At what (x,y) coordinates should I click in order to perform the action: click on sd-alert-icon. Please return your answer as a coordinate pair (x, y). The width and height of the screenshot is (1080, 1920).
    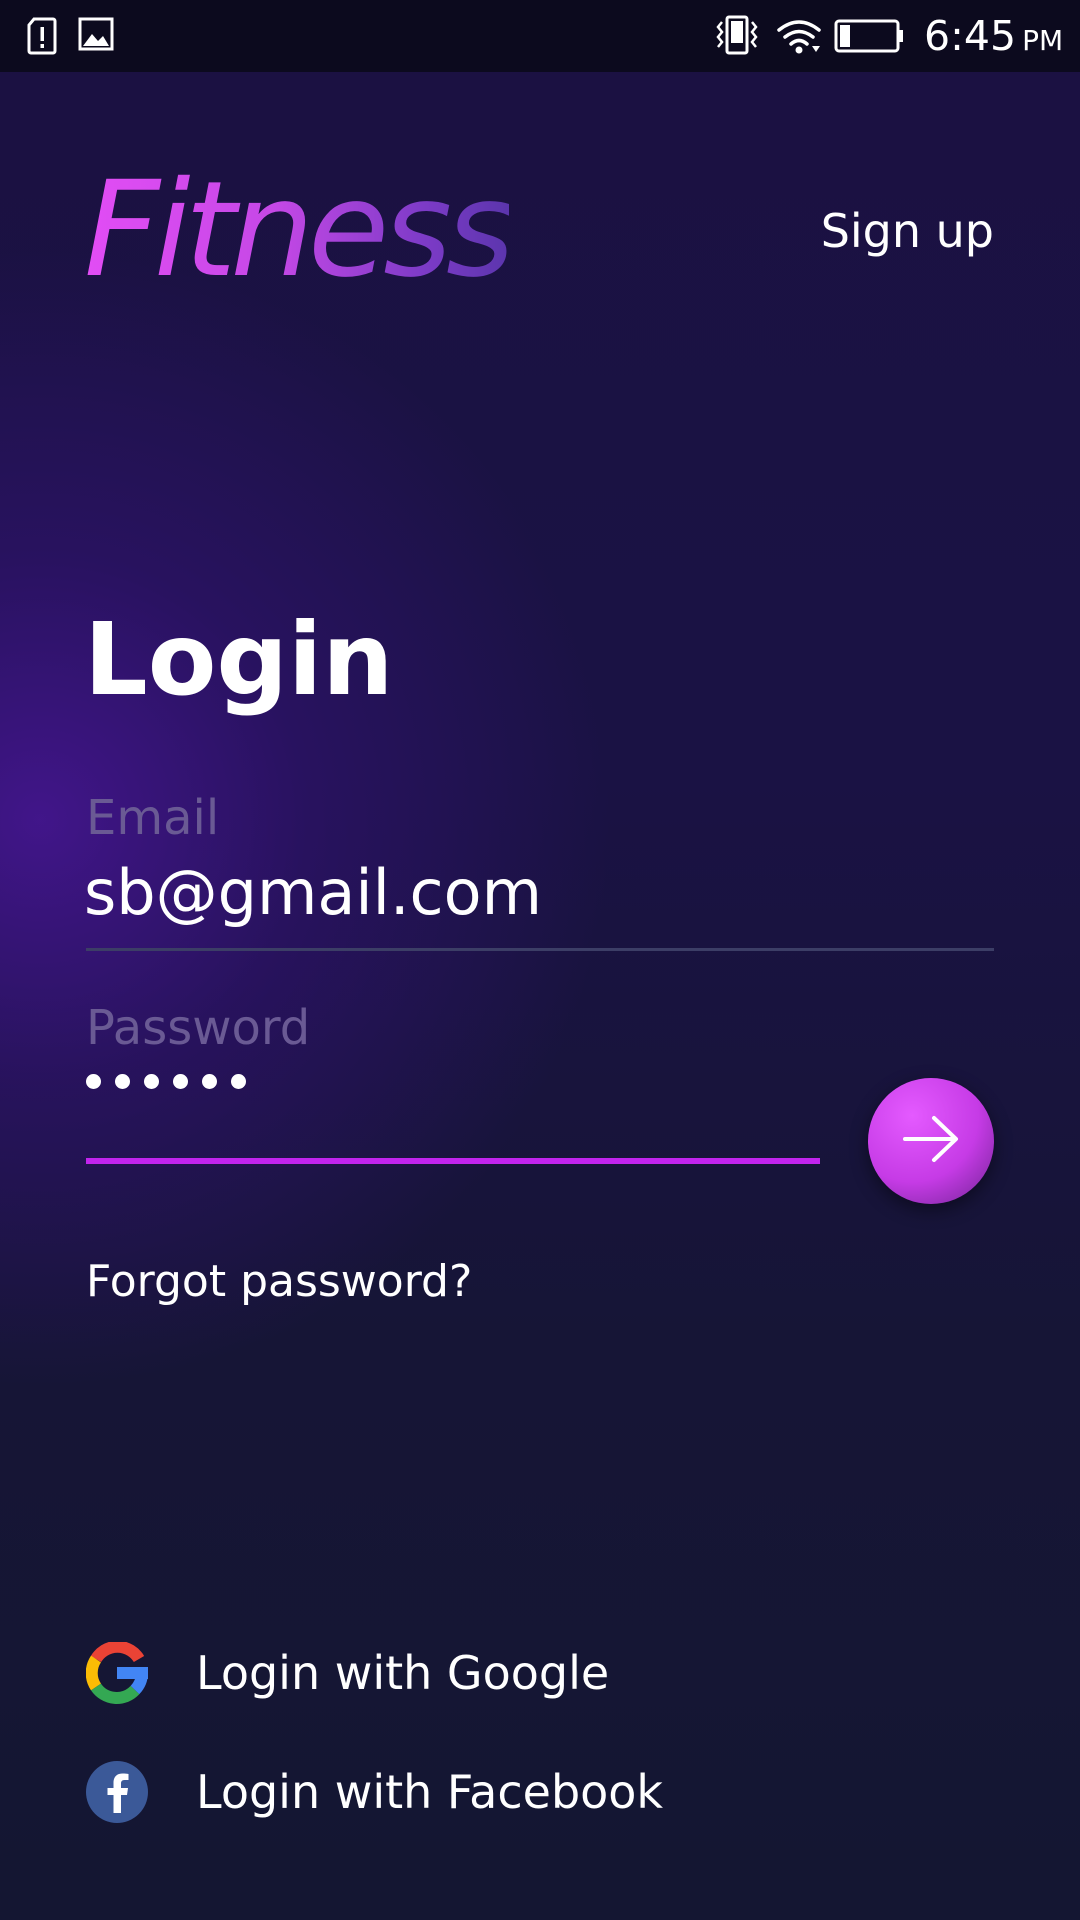
    Looking at the image, I should click on (42, 38).